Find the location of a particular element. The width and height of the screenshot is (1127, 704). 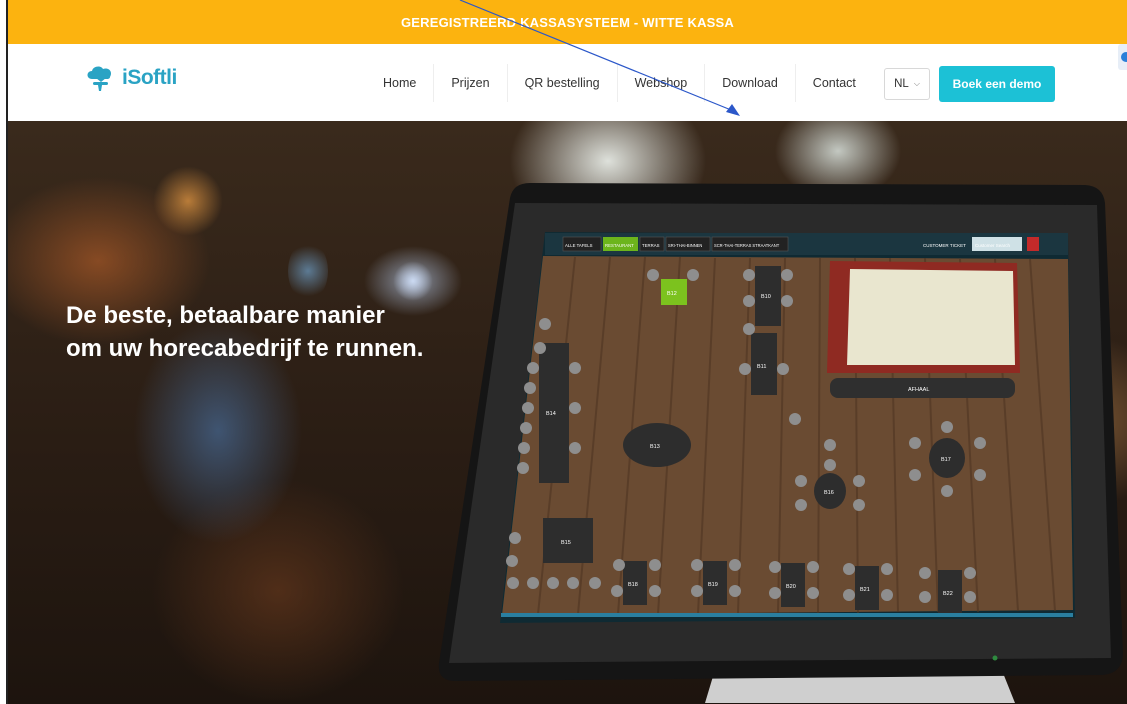

page-left-edge is located at coordinates (4, 352).